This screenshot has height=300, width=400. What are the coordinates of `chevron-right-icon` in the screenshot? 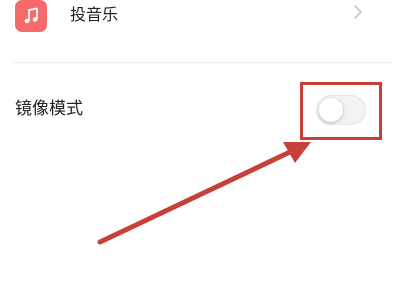 It's located at (358, 12).